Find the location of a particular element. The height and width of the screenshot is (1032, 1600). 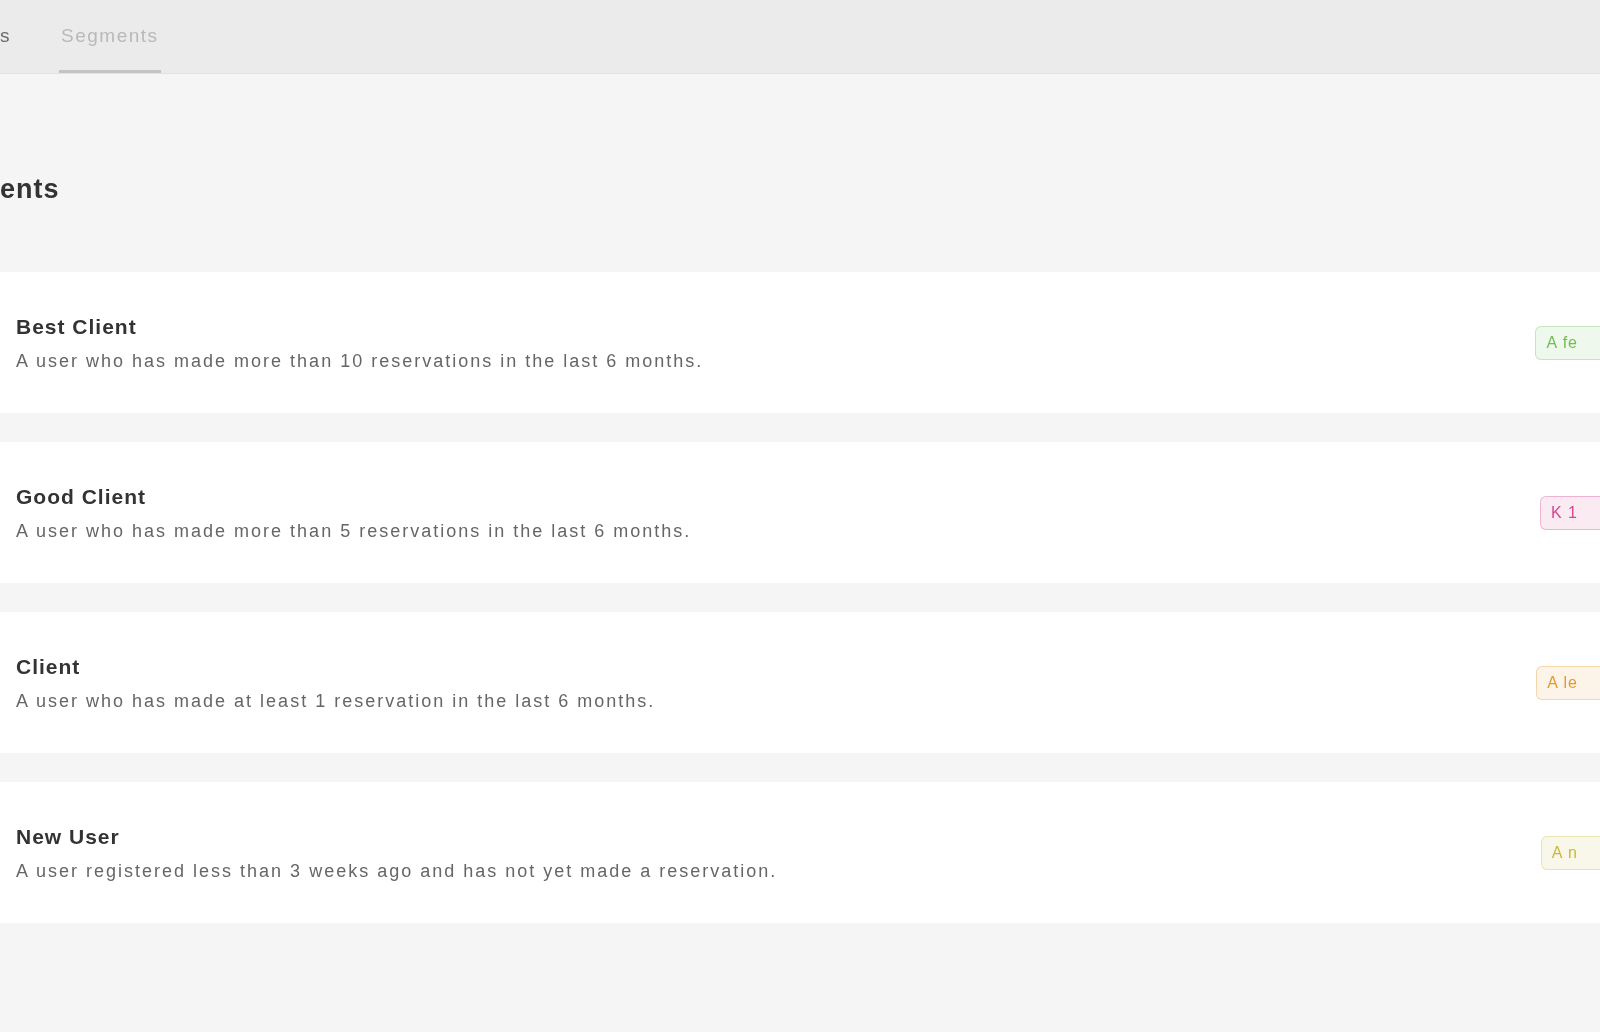

segment-description: A user who has made at least 1 reservation in the last 6 months. is located at coordinates (336, 700).